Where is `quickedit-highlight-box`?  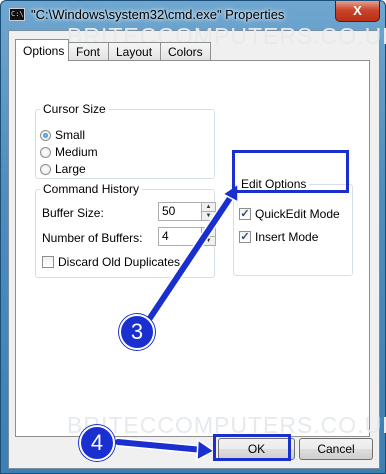 quickedit-highlight-box is located at coordinates (290, 171).